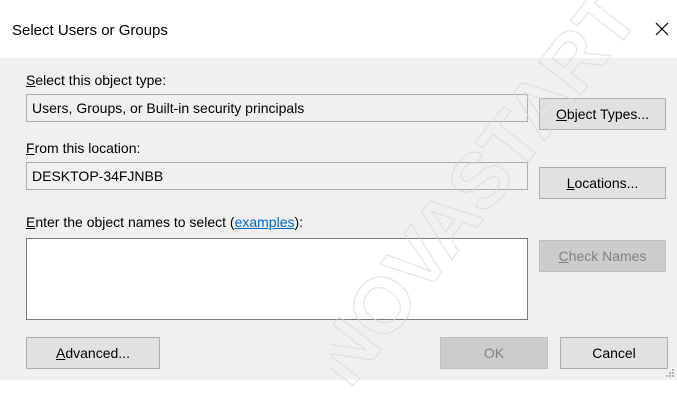 The height and width of the screenshot is (410, 677). Describe the element at coordinates (83, 148) in the screenshot. I see `location-label: From this location:` at that location.